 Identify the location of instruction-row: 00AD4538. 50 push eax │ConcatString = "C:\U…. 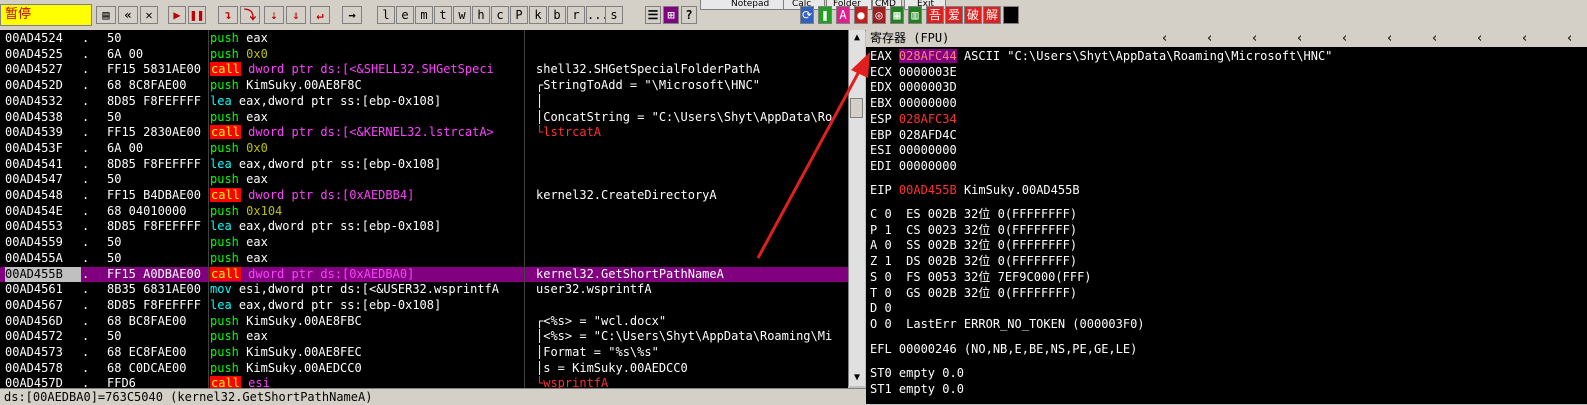
(424, 118).